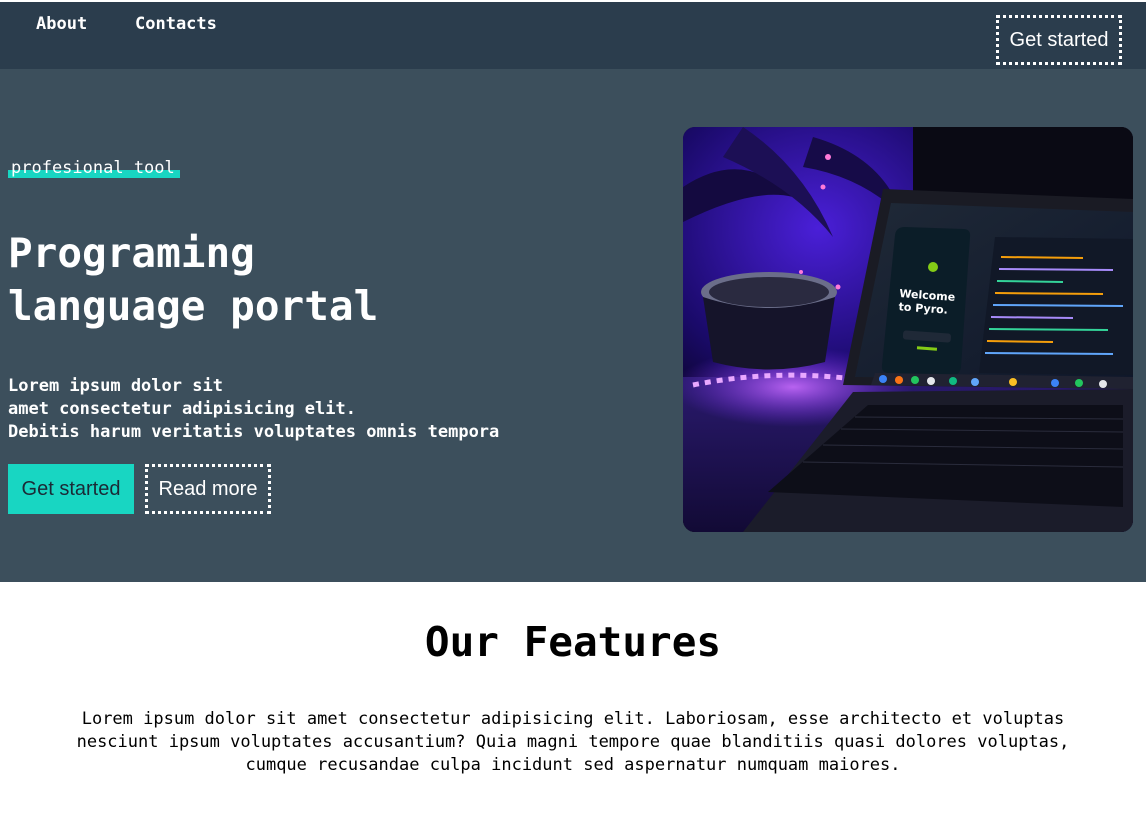 Image resolution: width=1146 pixels, height=815 pixels. What do you see at coordinates (131, 253) in the screenshot?
I see `hero-title-line-1: Programing` at bounding box center [131, 253].